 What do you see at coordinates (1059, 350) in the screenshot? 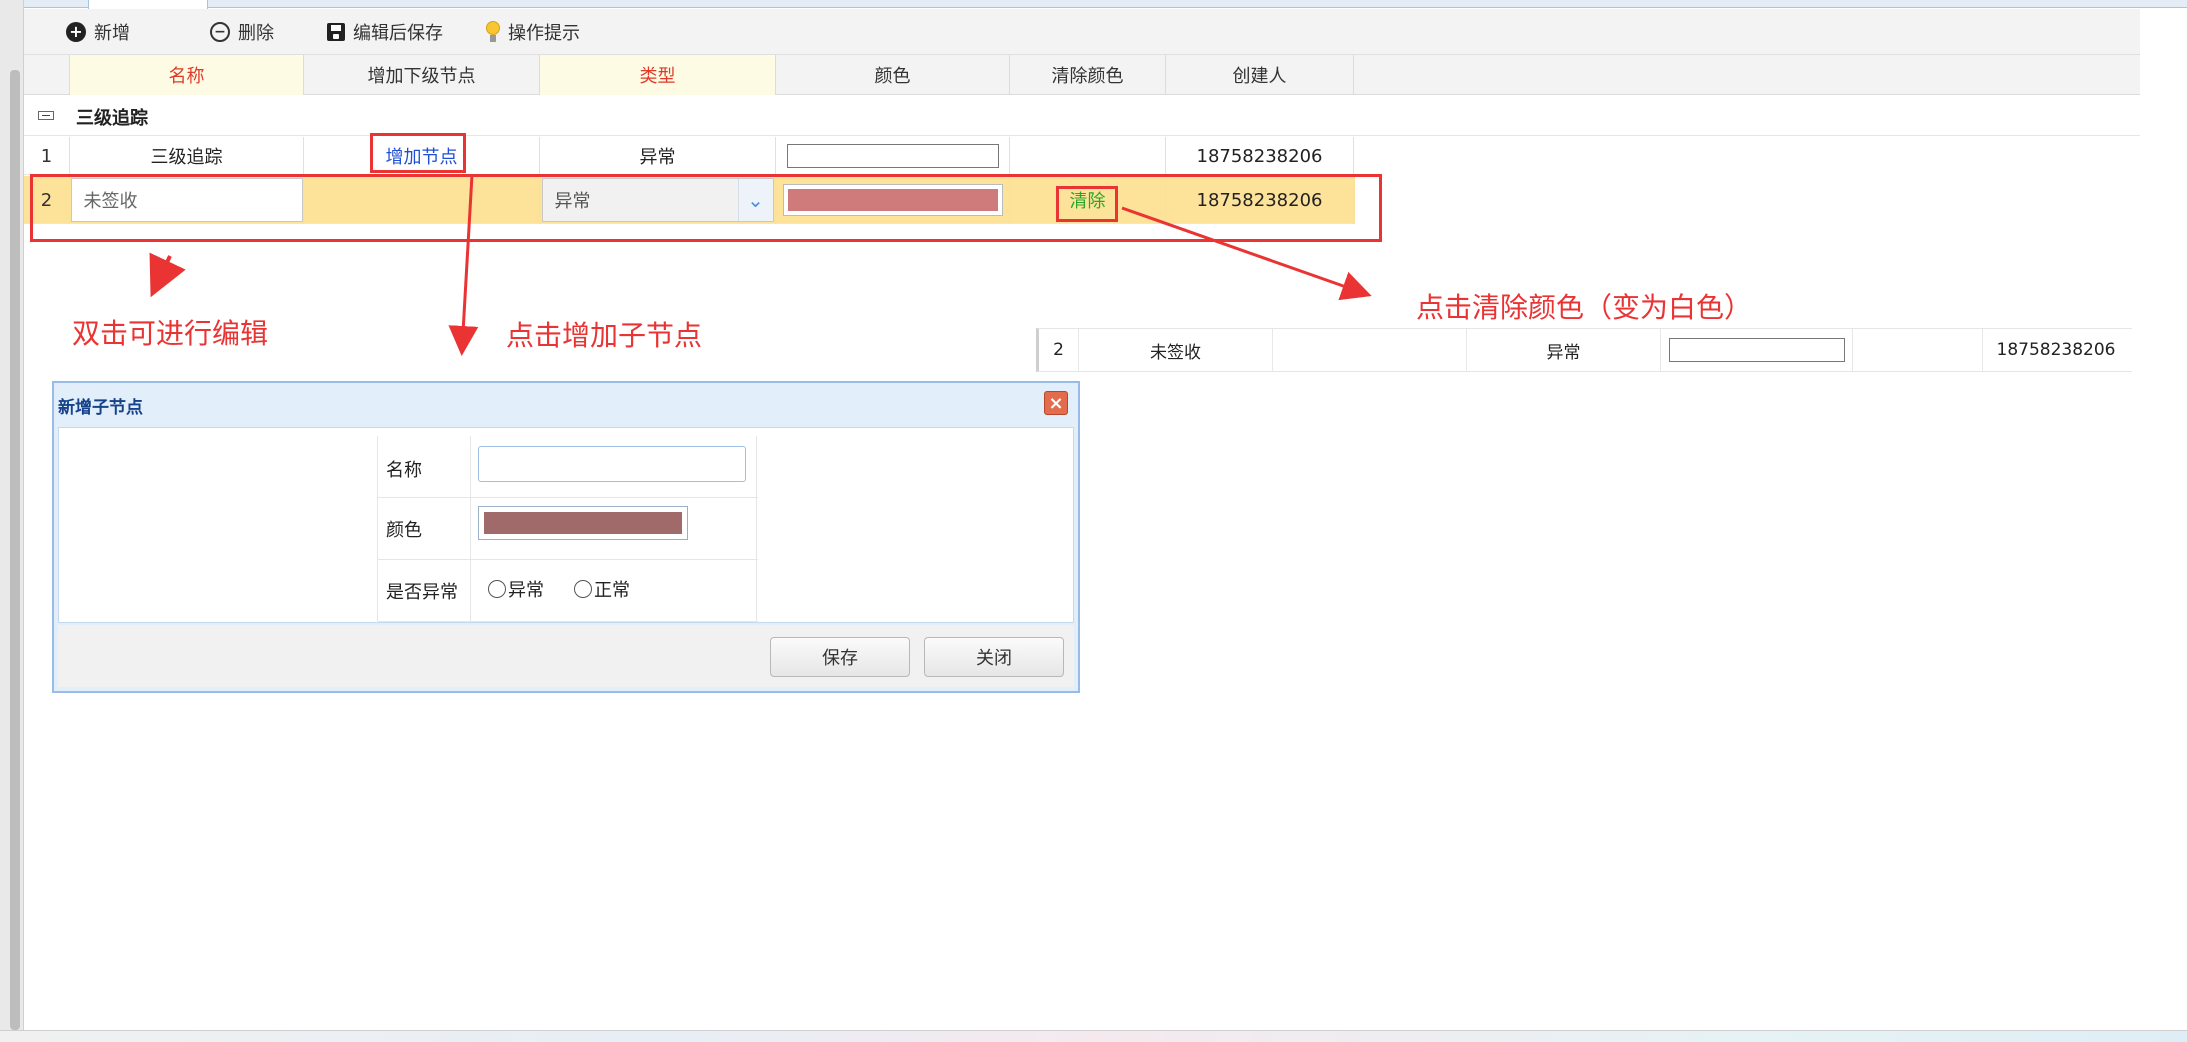
I see `preview-row-number: 2` at bounding box center [1059, 350].